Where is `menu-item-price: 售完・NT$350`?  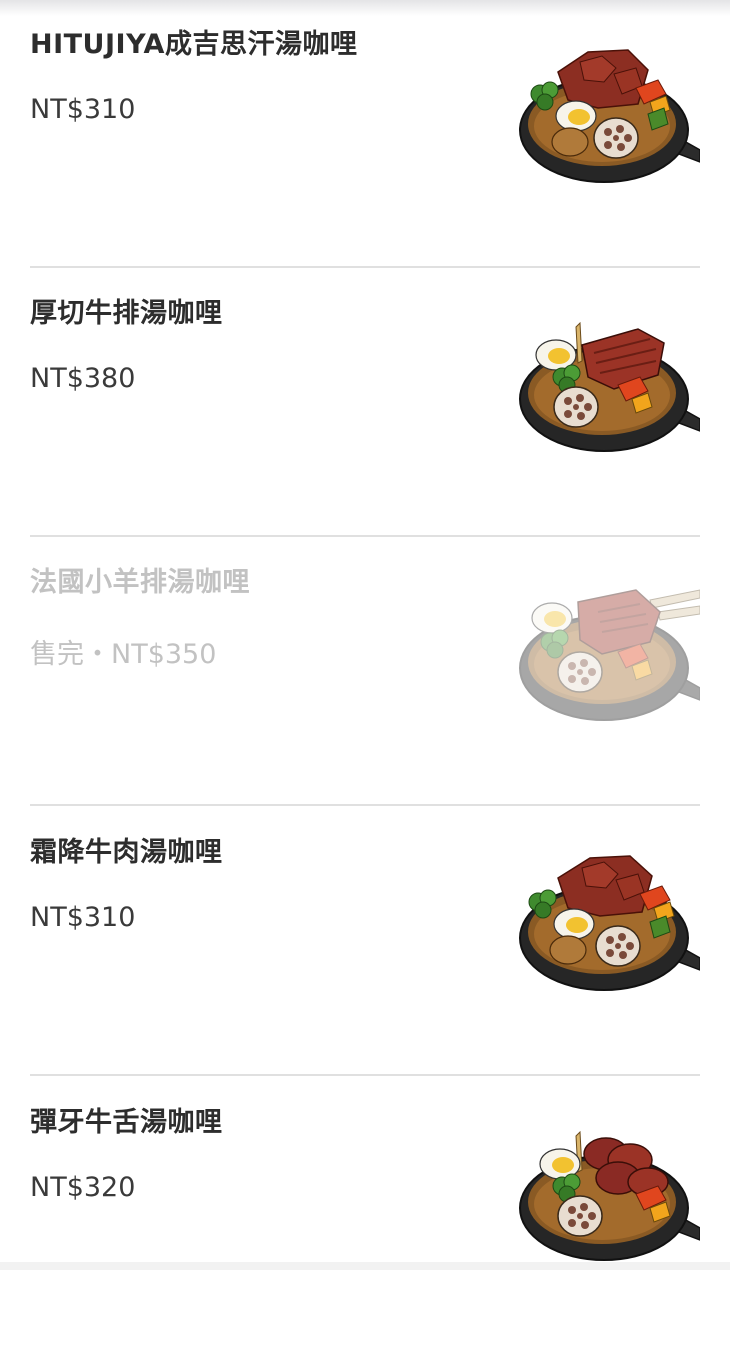 menu-item-price: 售完・NT$350 is located at coordinates (123, 654).